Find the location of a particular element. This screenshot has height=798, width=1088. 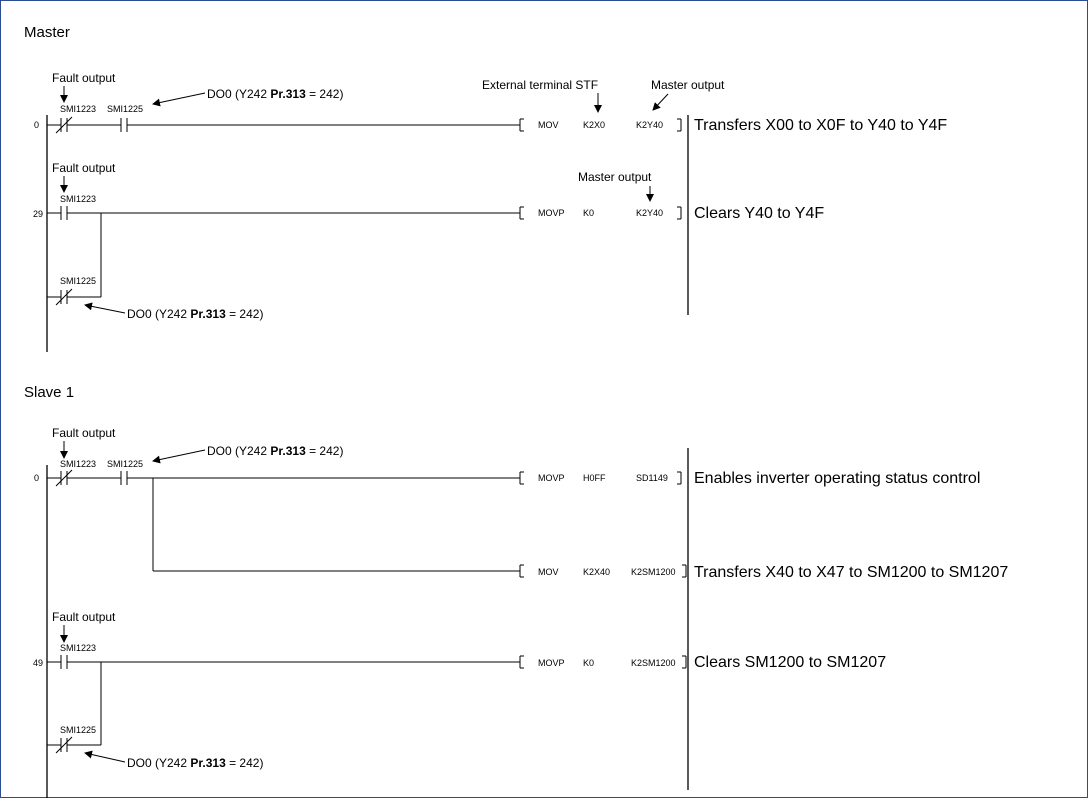

master-output-arrow is located at coordinates (660, 102).